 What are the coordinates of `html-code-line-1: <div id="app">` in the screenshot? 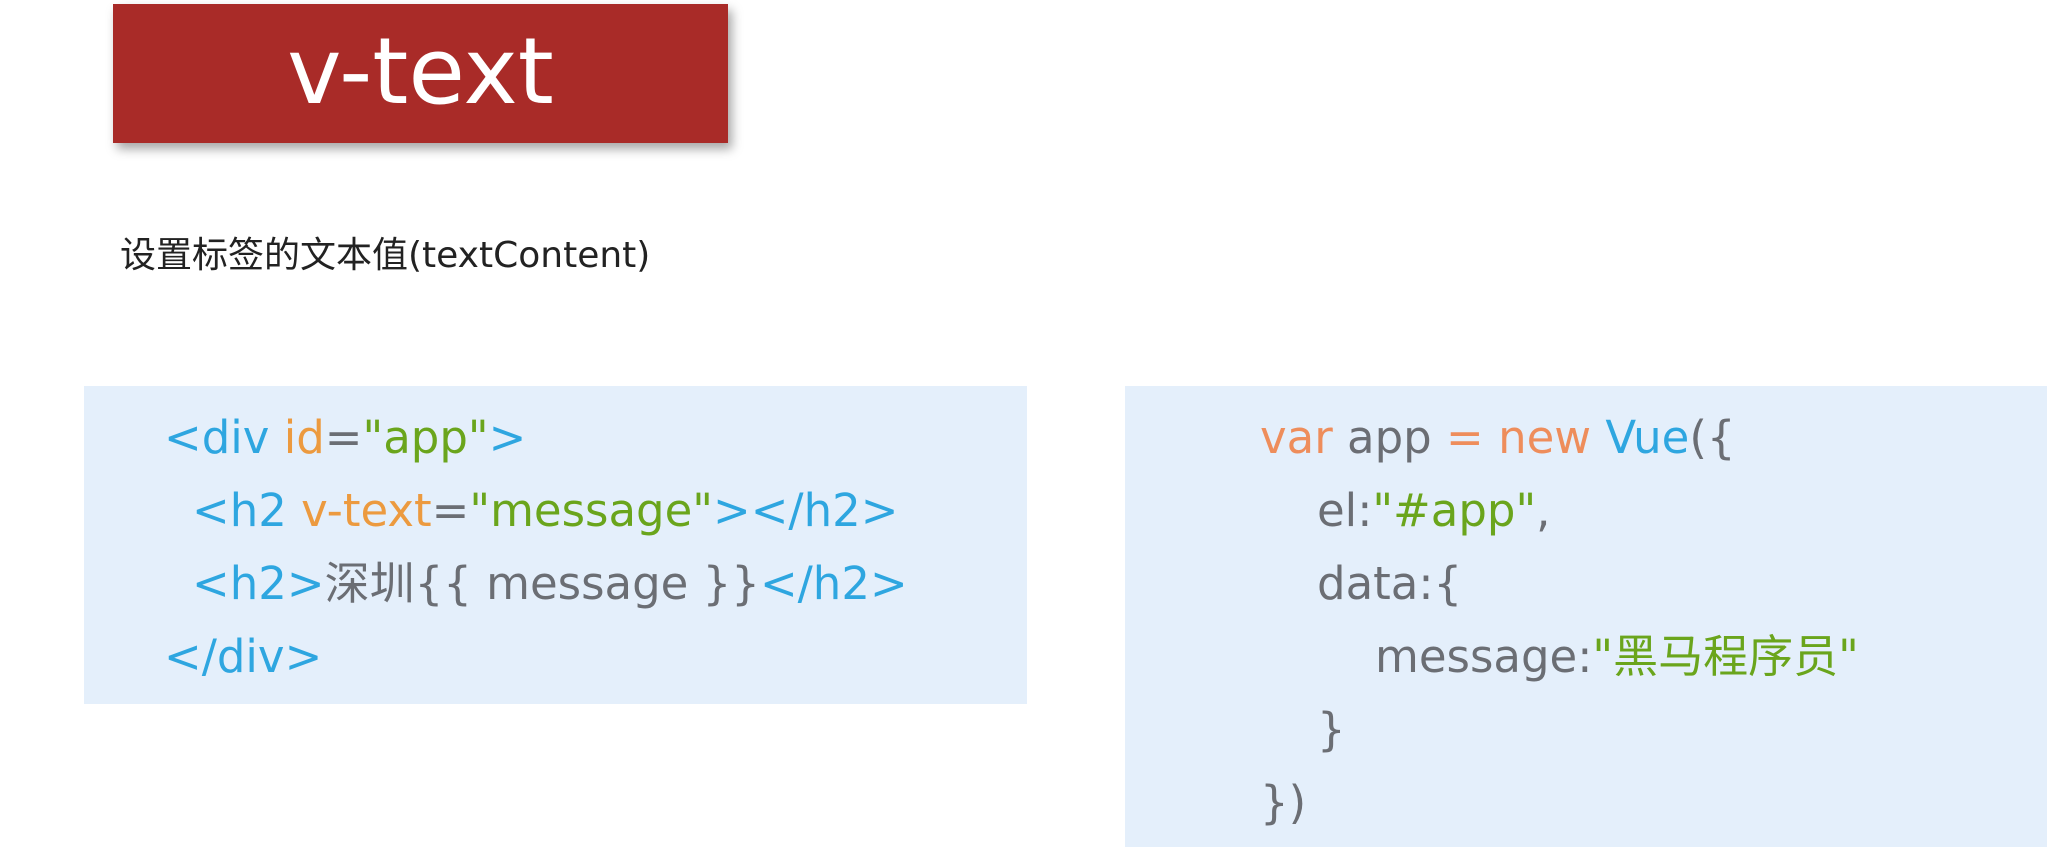 It's located at (345, 437).